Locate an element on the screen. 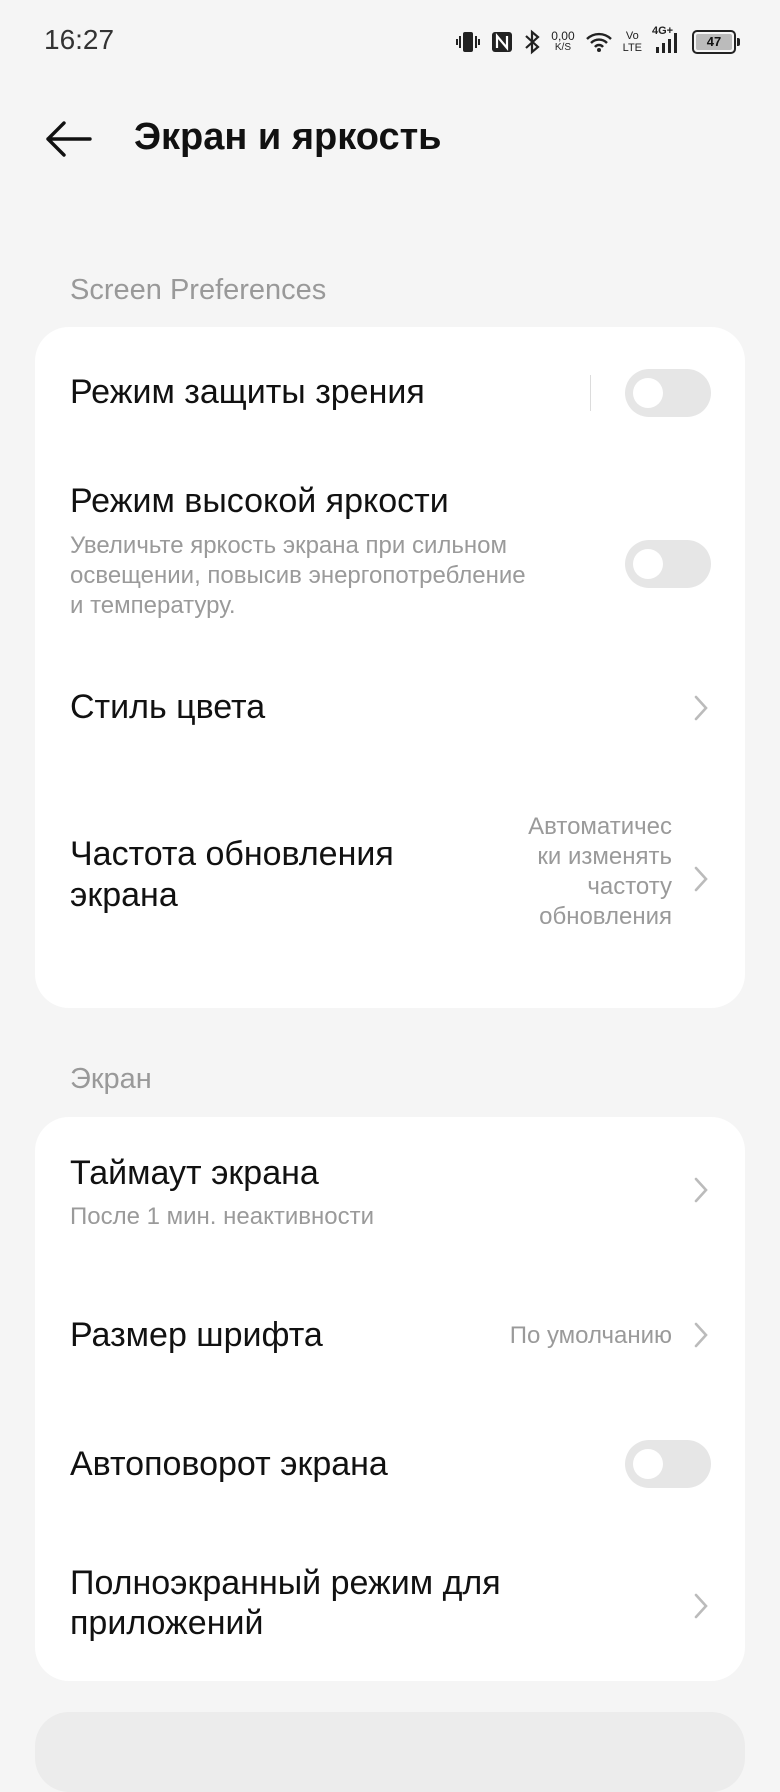 The height and width of the screenshot is (1792, 780). volte-bottom: LTE is located at coordinates (632, 48).